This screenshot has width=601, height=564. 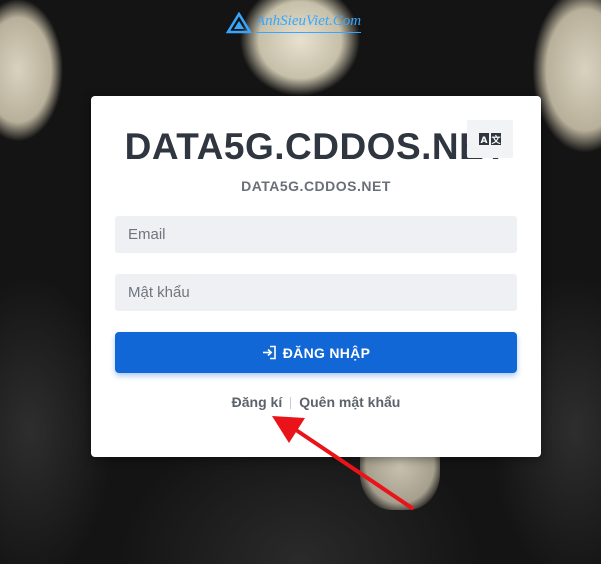 I want to click on password-field, so click(x=316, y=292).